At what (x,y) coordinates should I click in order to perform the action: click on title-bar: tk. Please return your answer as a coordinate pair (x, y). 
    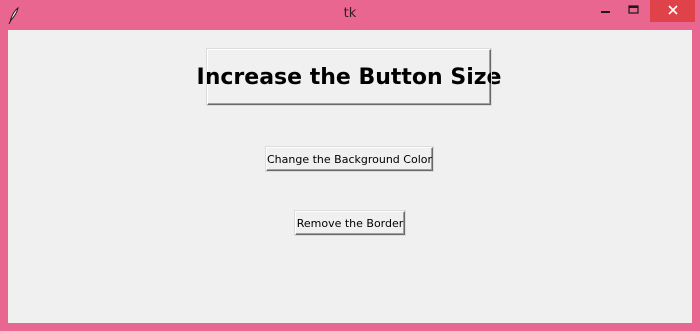
    Looking at the image, I should click on (350, 15).